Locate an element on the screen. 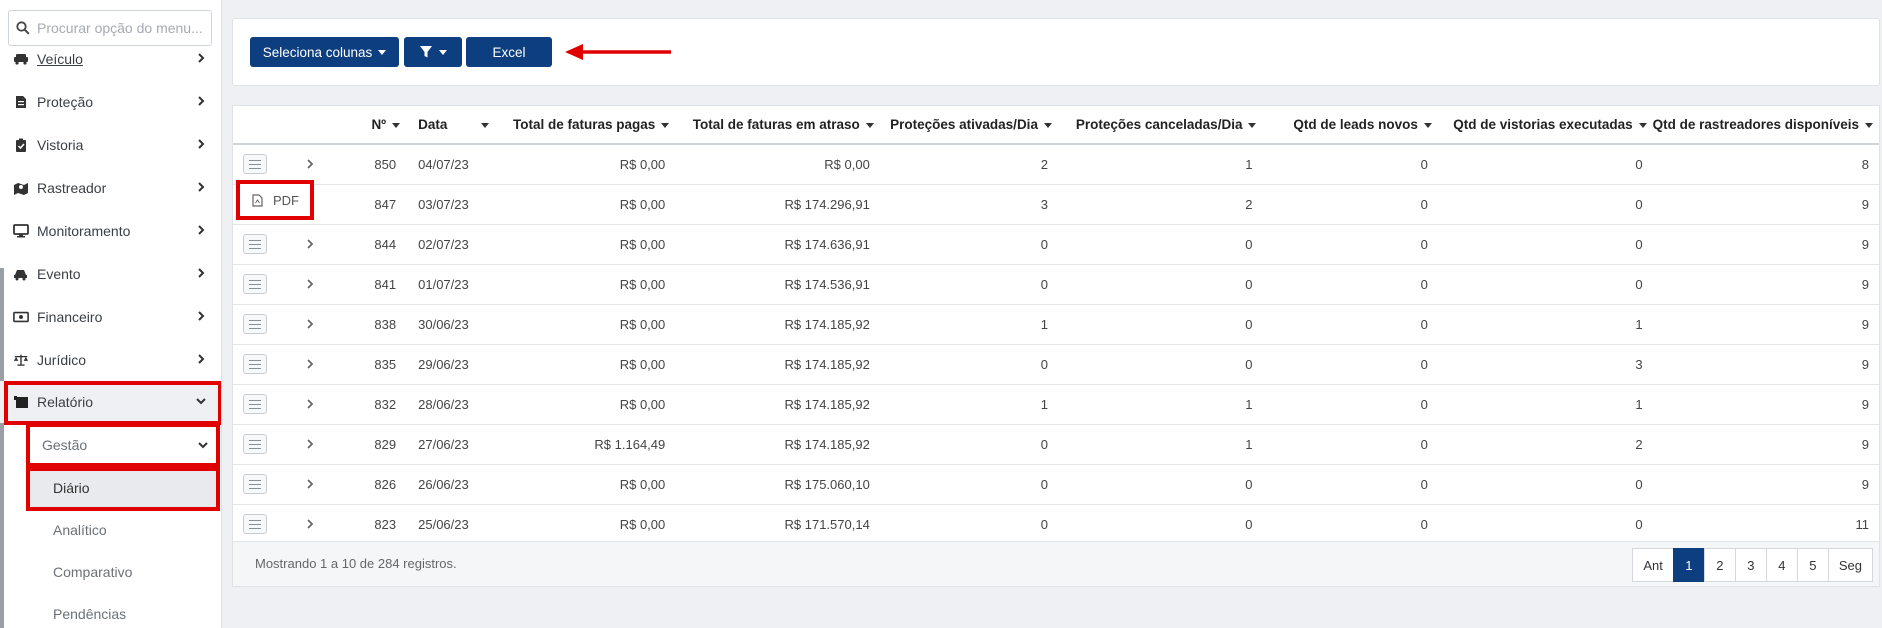  pagination-page-1: 1 is located at coordinates (1688, 565).